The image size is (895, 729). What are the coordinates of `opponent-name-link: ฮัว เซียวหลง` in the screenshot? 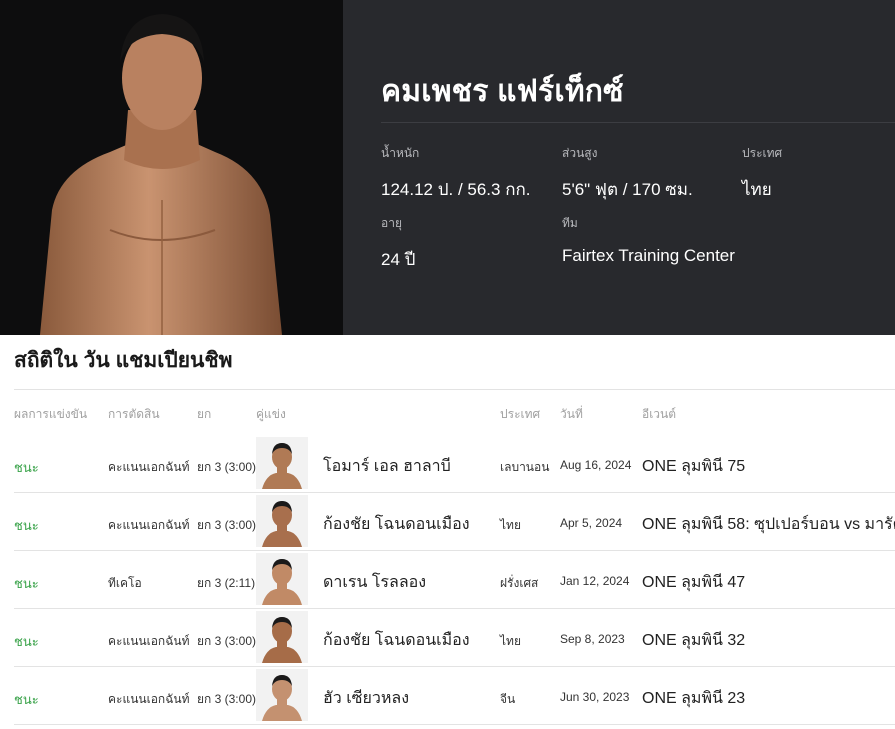 It's located at (366, 698).